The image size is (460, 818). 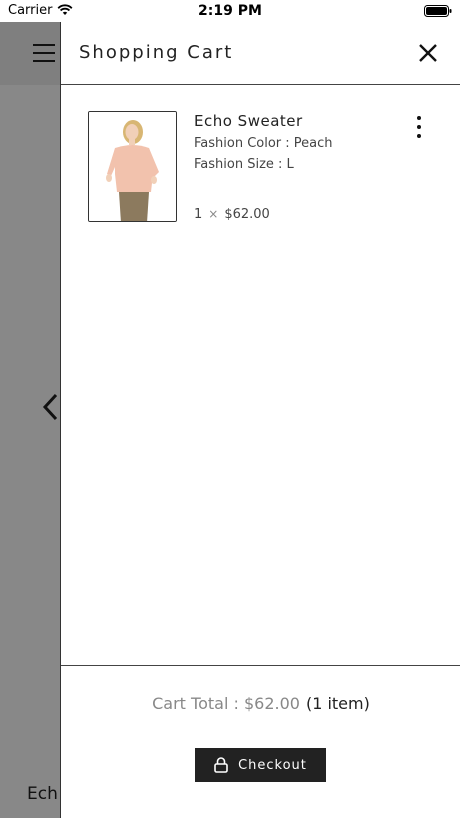 What do you see at coordinates (51, 407) in the screenshot?
I see `chevron-left-icon` at bounding box center [51, 407].